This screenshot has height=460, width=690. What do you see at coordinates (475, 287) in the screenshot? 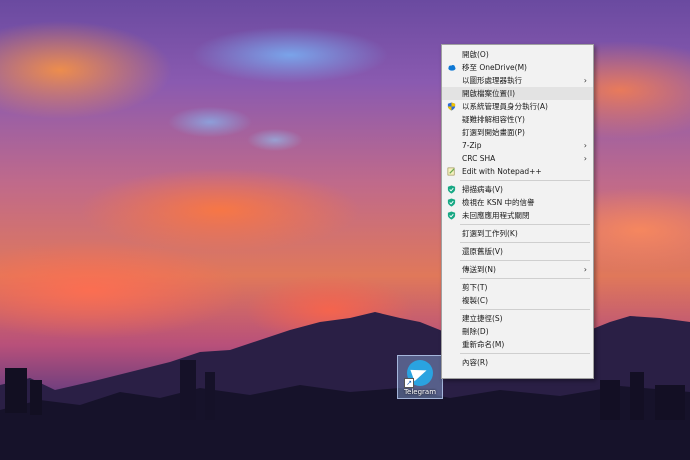
I see `menu-item-label: 剪下(T)` at bounding box center [475, 287].